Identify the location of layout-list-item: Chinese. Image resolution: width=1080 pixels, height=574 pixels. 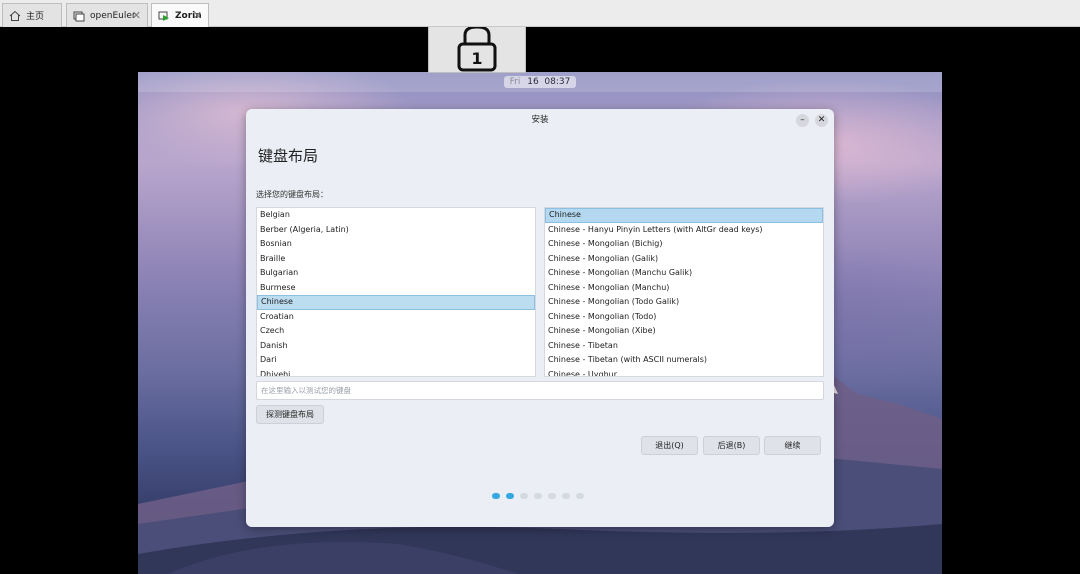
(396, 302).